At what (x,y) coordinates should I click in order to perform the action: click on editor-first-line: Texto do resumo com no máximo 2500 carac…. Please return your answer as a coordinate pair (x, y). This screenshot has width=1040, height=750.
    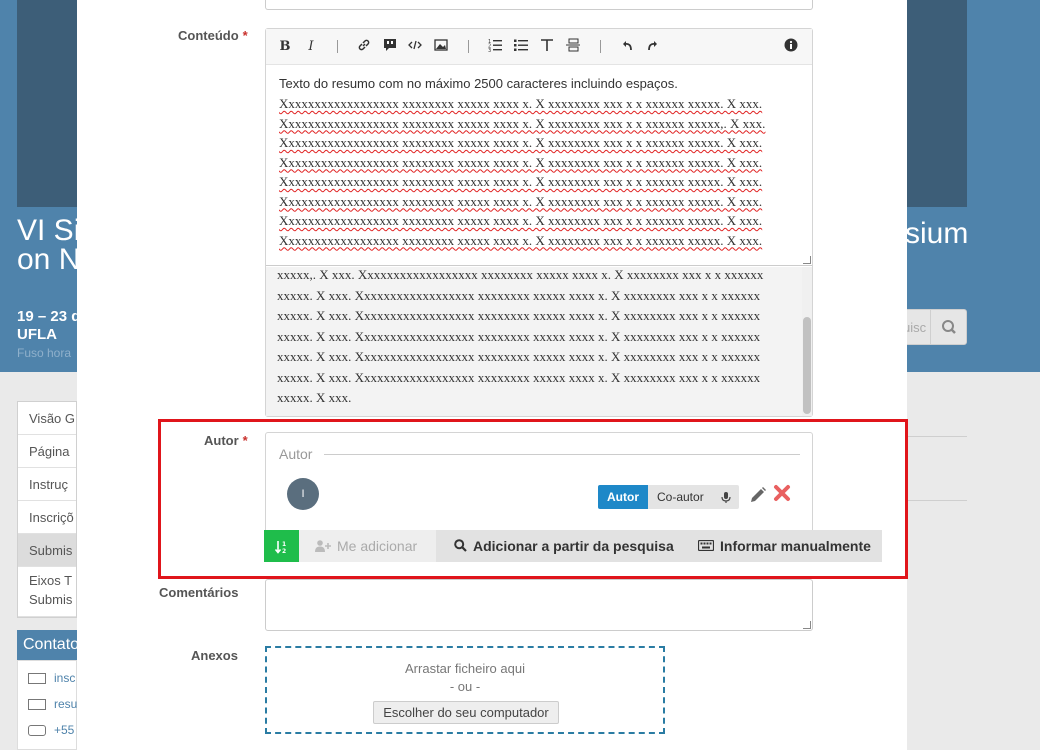
    Looking at the image, I should click on (478, 83).